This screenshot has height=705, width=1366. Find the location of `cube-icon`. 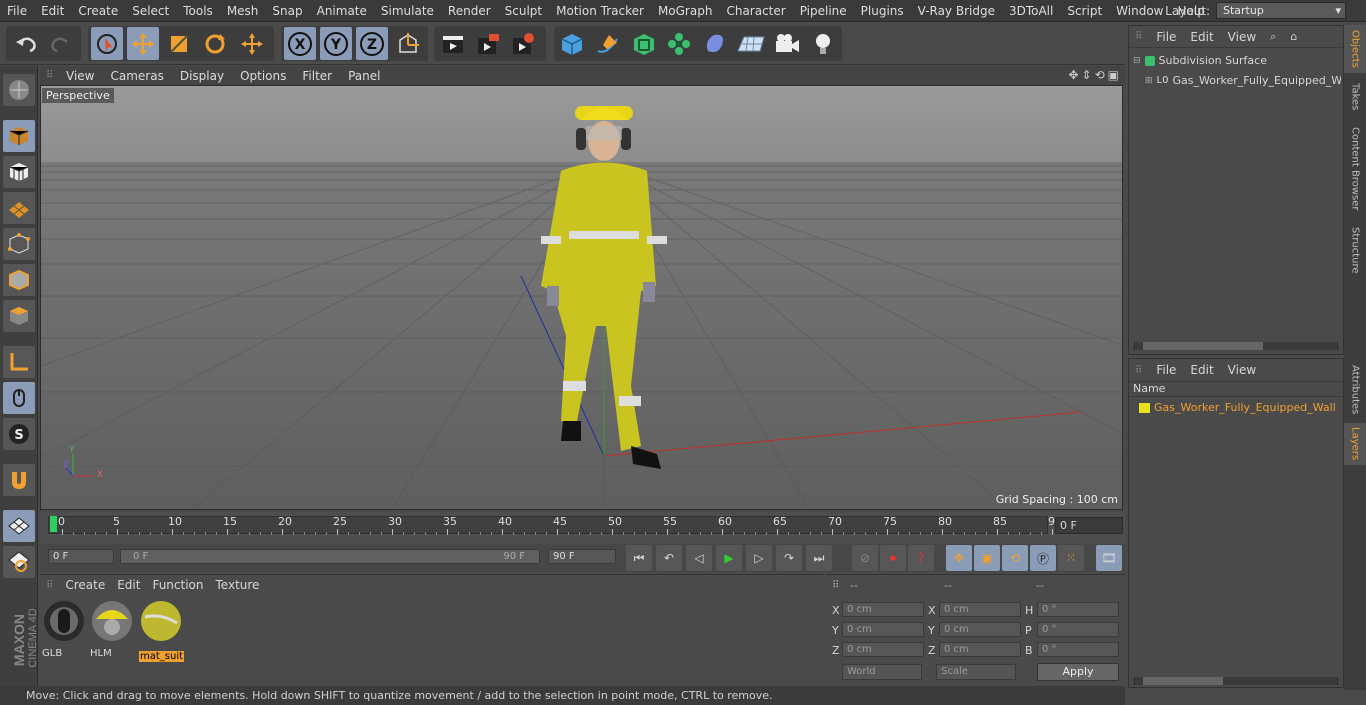

cube-icon is located at coordinates (572, 43).